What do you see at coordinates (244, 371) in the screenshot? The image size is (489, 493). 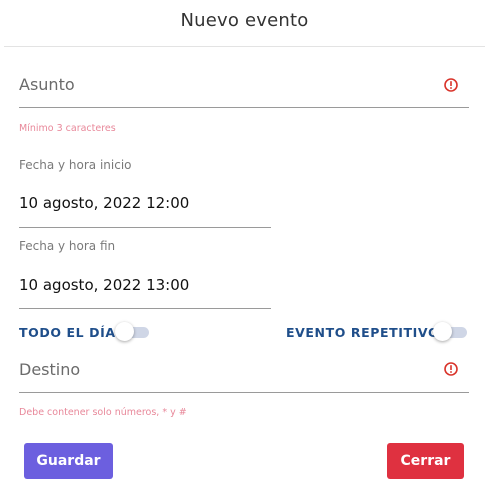 I see `destination-field: Destino` at bounding box center [244, 371].